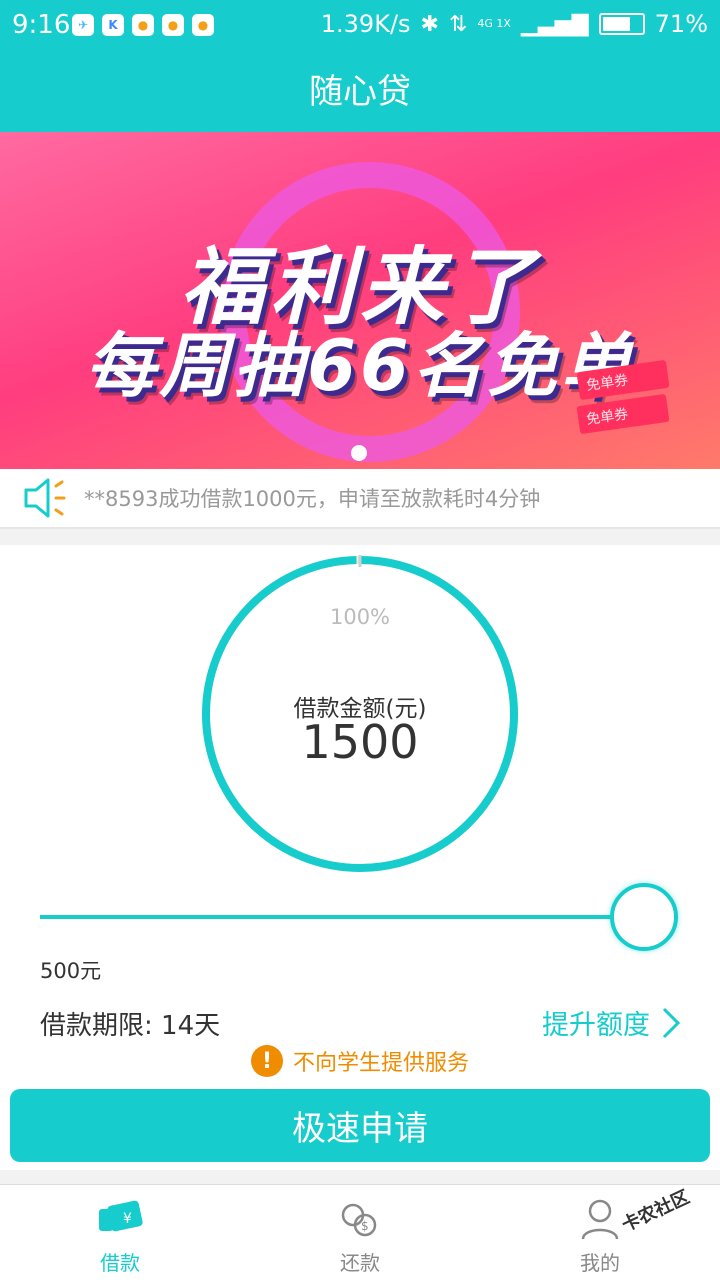  Describe the element at coordinates (360, 1125) in the screenshot. I see `apply-button: 极速申请` at that location.